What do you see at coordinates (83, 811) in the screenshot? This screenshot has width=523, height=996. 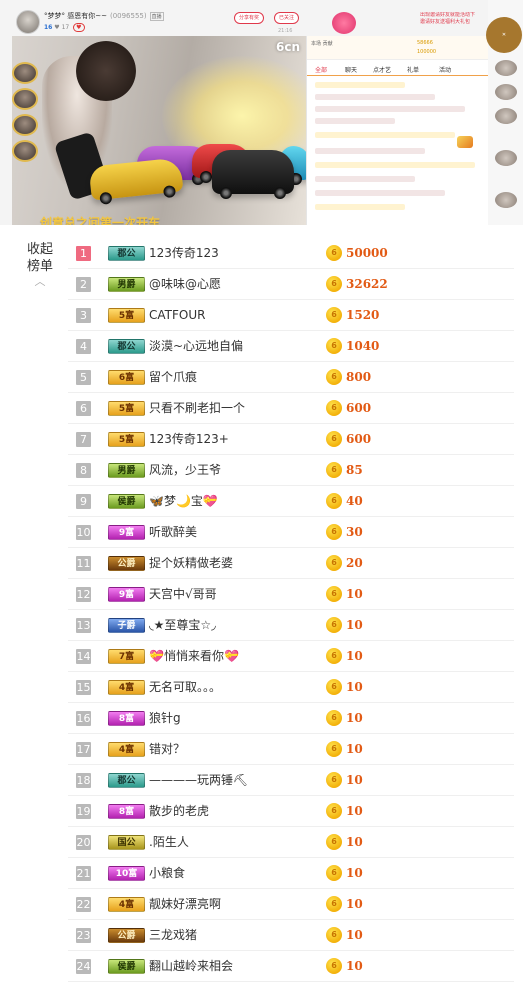 I see `rank-number: 19` at bounding box center [83, 811].